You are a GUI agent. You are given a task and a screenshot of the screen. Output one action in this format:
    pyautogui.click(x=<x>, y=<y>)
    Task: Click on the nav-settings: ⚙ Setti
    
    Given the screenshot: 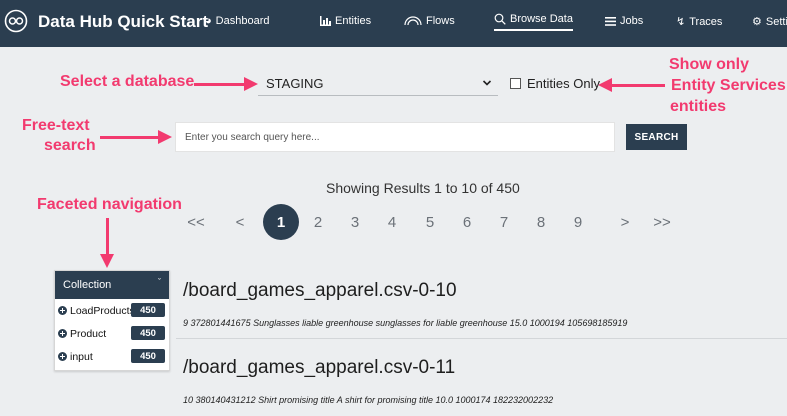 What is the action you would take?
    pyautogui.click(x=769, y=22)
    